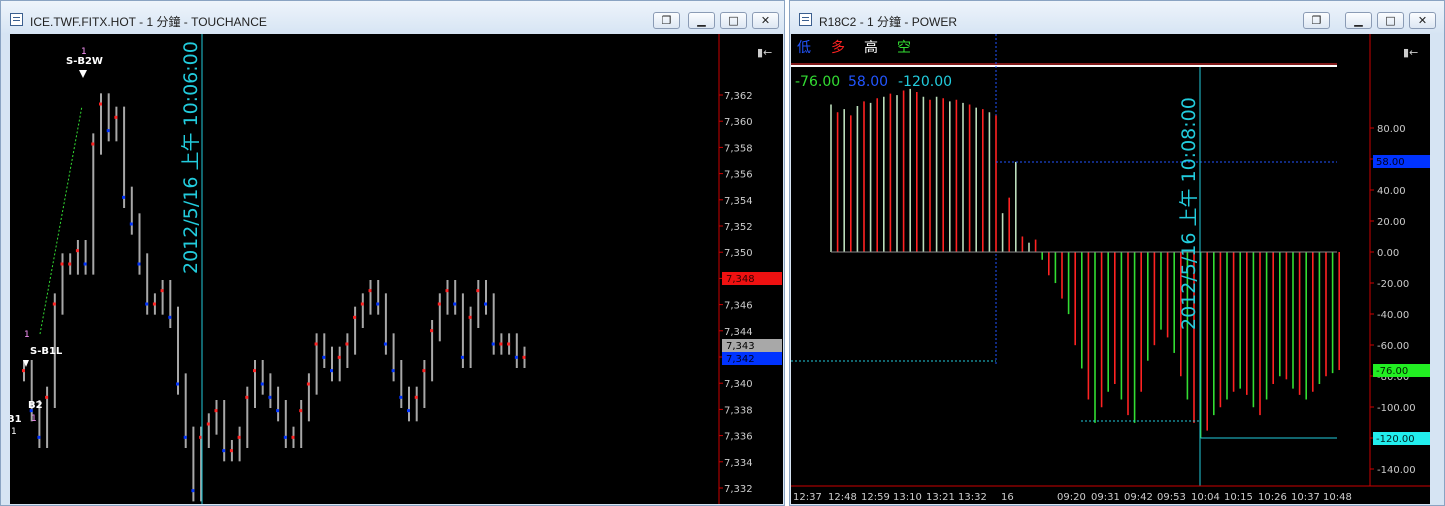 This screenshot has height=506, width=1445. Describe the element at coordinates (738, 96) in the screenshot. I see `price-tick-label: 7,362` at that location.